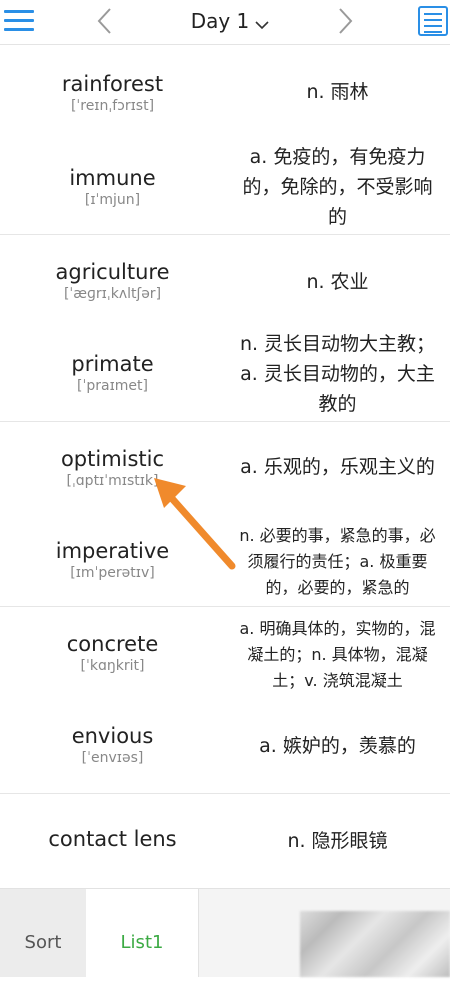 This screenshot has width=450, height=997. Describe the element at coordinates (337, 186) in the screenshot. I see `word-meaning: a. 免疫的，有免疫力的，免除的，不受影响的` at that location.